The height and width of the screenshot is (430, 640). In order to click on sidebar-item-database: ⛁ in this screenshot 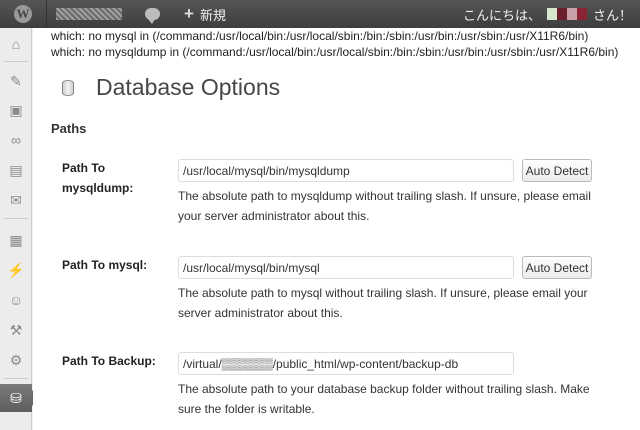, I will do `click(20, 398)`.